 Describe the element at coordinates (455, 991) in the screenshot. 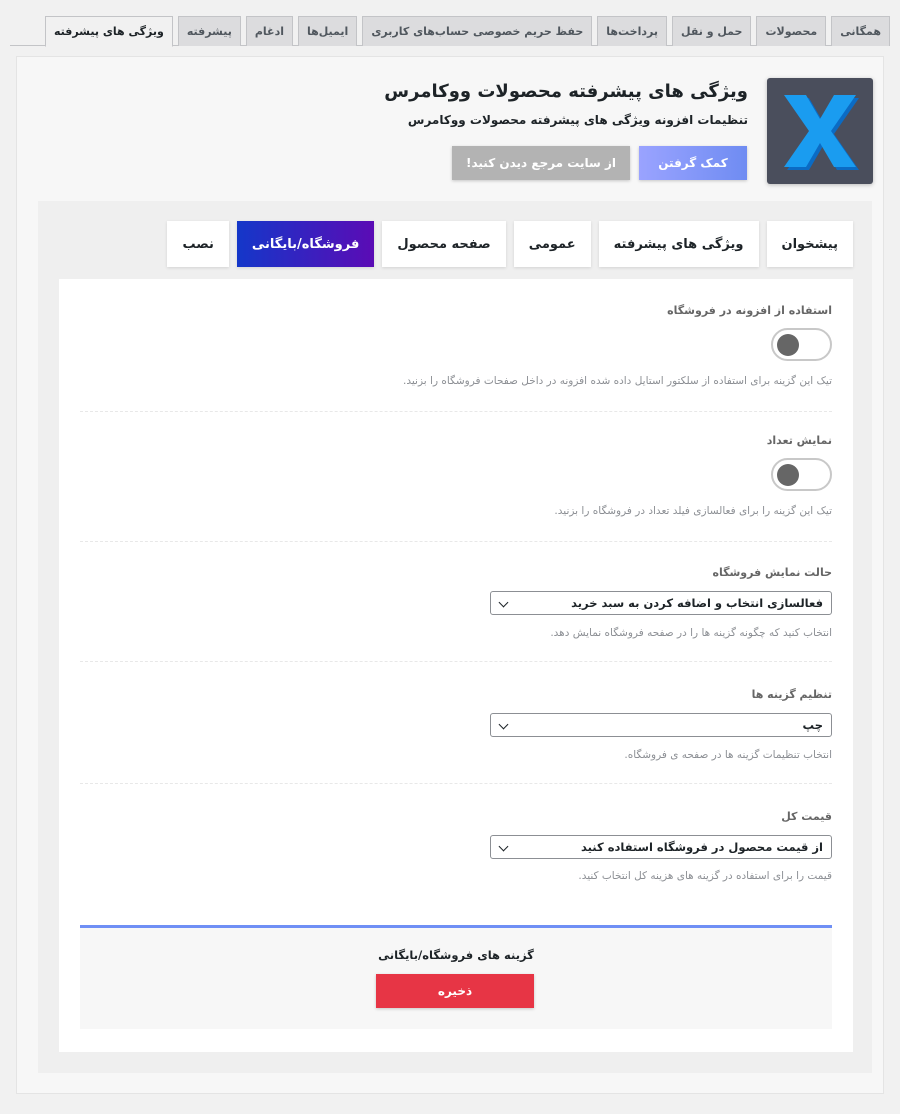

I see `save-button: ذخیره` at that location.